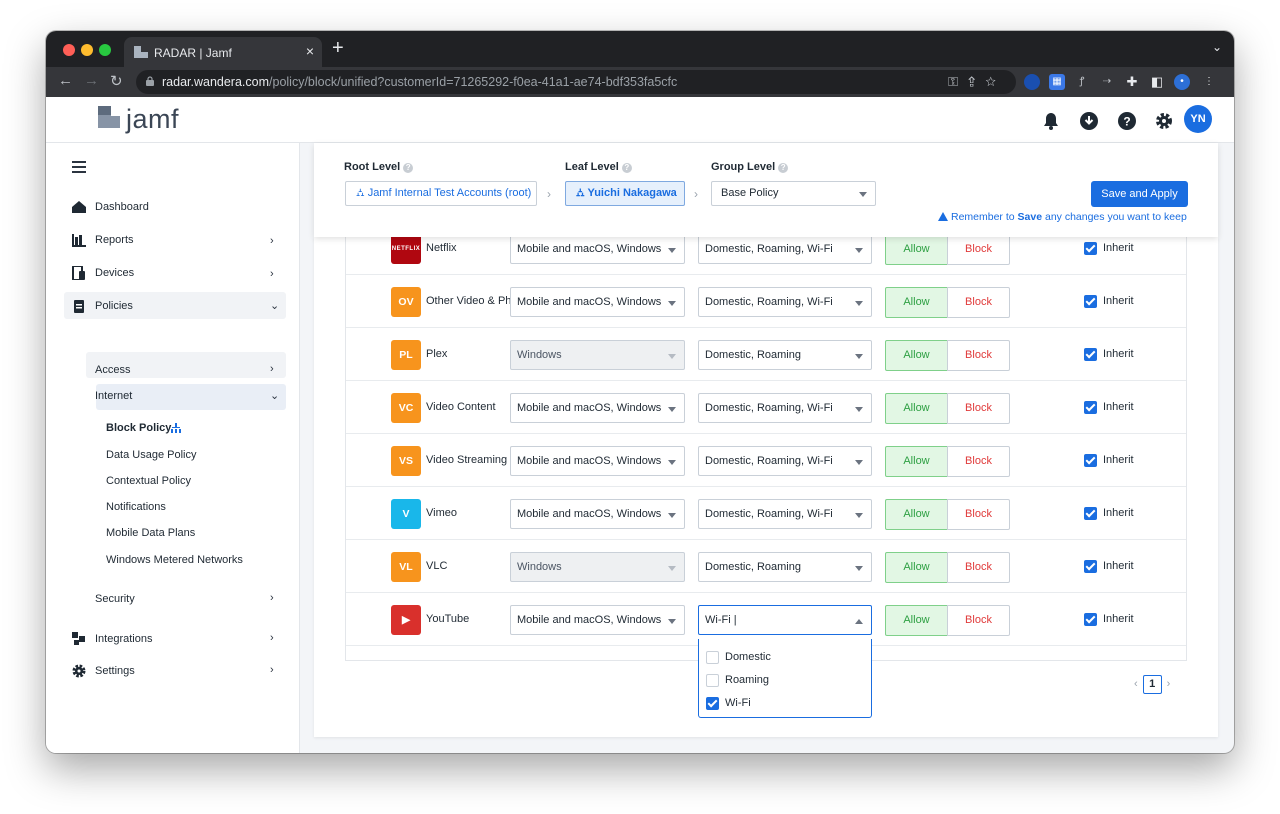 This screenshot has width=1280, height=814. What do you see at coordinates (1182, 82) in the screenshot?
I see `profile-icon: •` at bounding box center [1182, 82].